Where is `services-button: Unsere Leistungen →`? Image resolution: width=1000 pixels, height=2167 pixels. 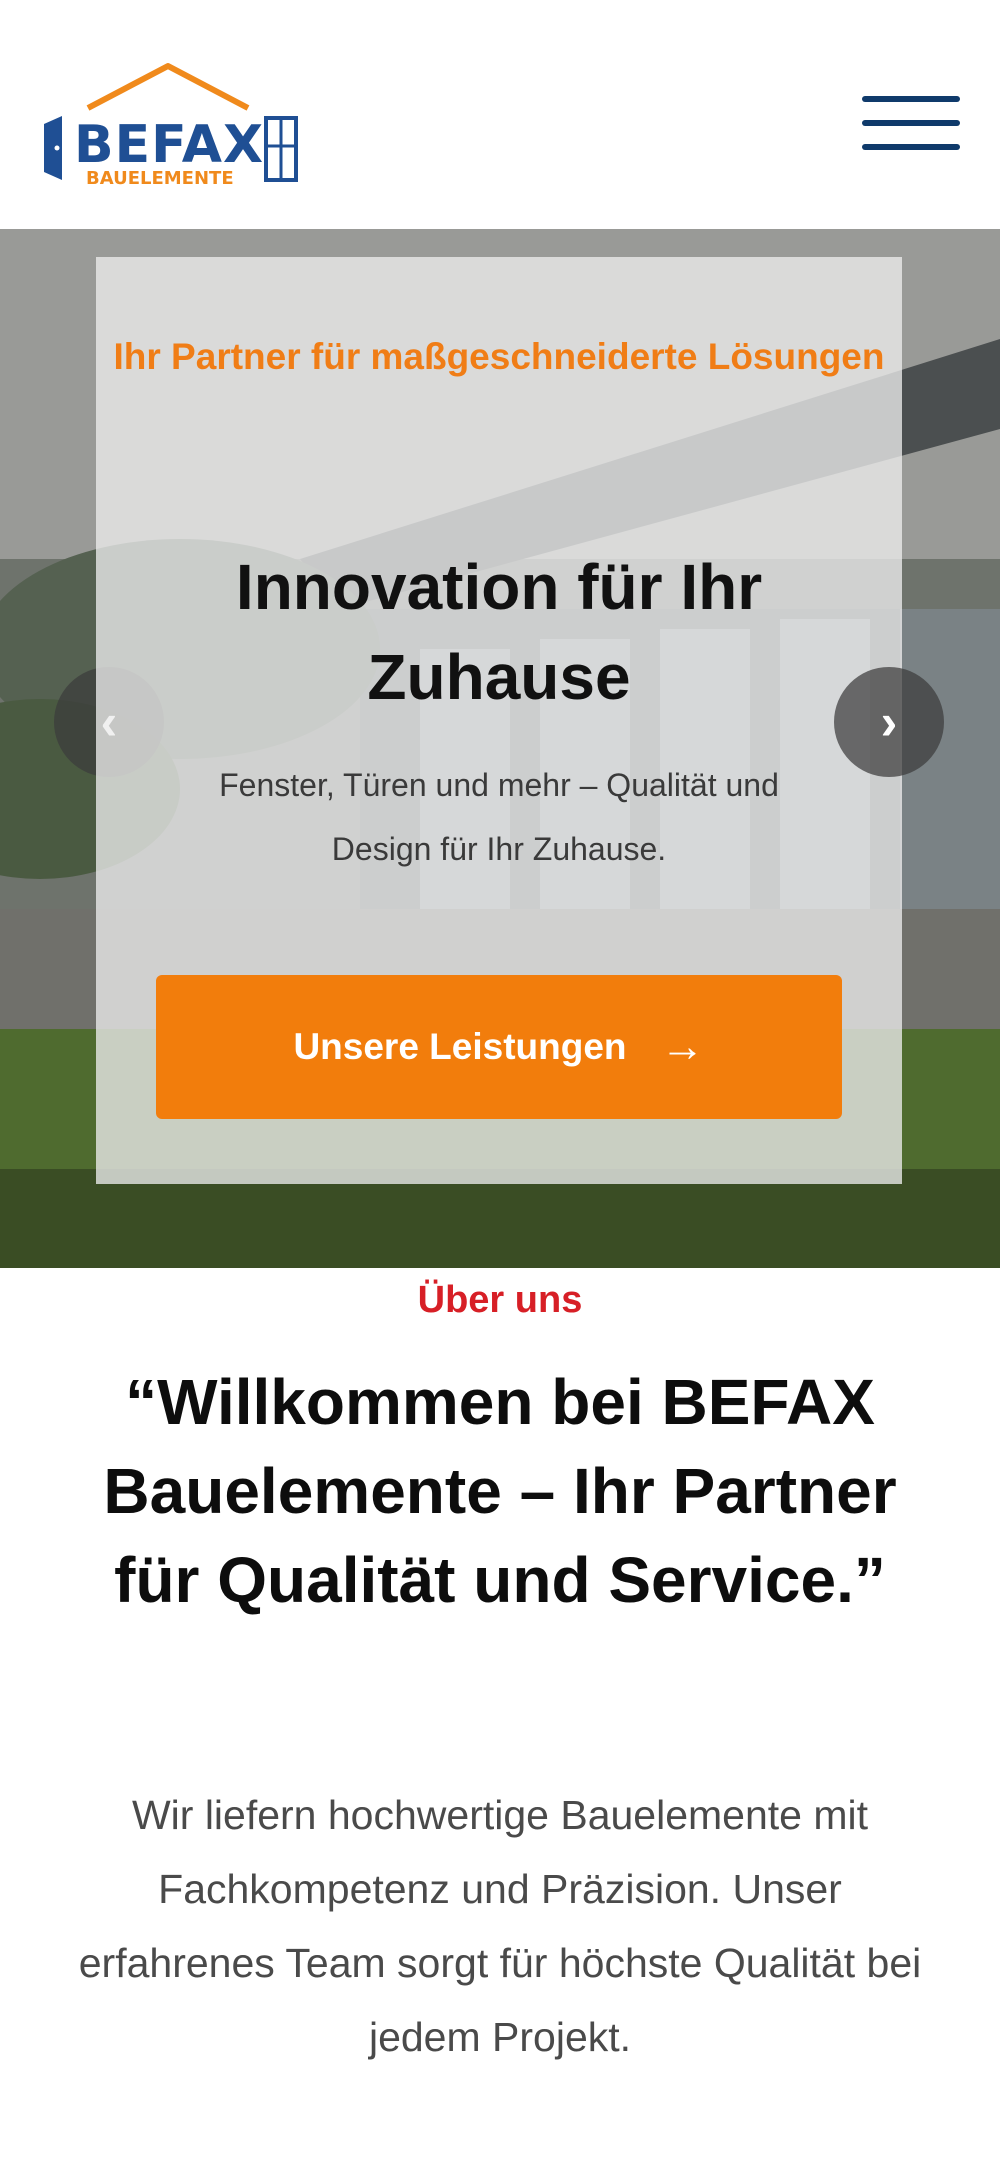
services-button: Unsere Leistungen → is located at coordinates (499, 1047).